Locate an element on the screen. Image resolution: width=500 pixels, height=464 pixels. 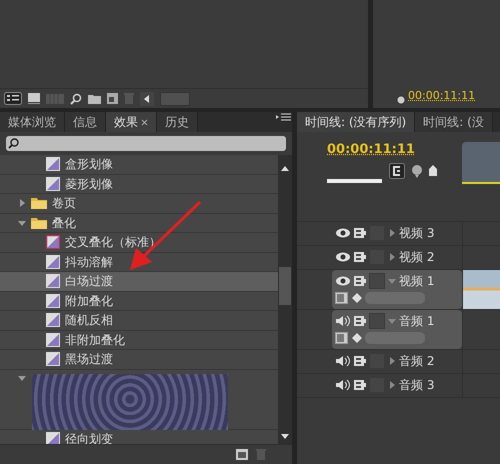
close-icon is located at coordinates (144, 122).